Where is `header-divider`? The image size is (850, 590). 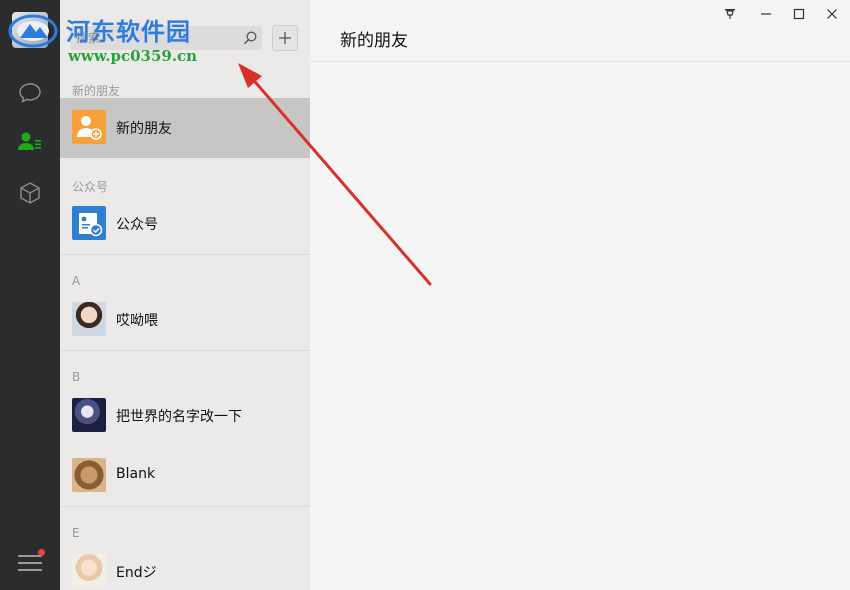 header-divider is located at coordinates (580, 61).